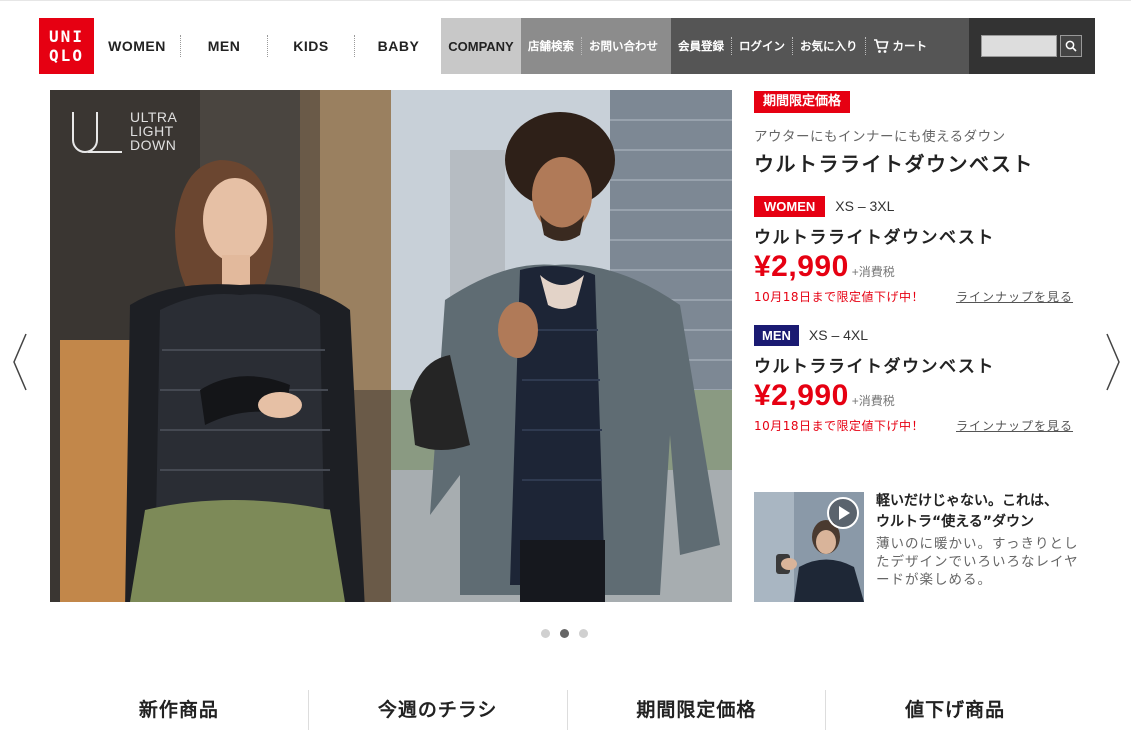  What do you see at coordinates (179, 710) in the screenshot?
I see `tab-new-arrivals: 新作商品` at bounding box center [179, 710].